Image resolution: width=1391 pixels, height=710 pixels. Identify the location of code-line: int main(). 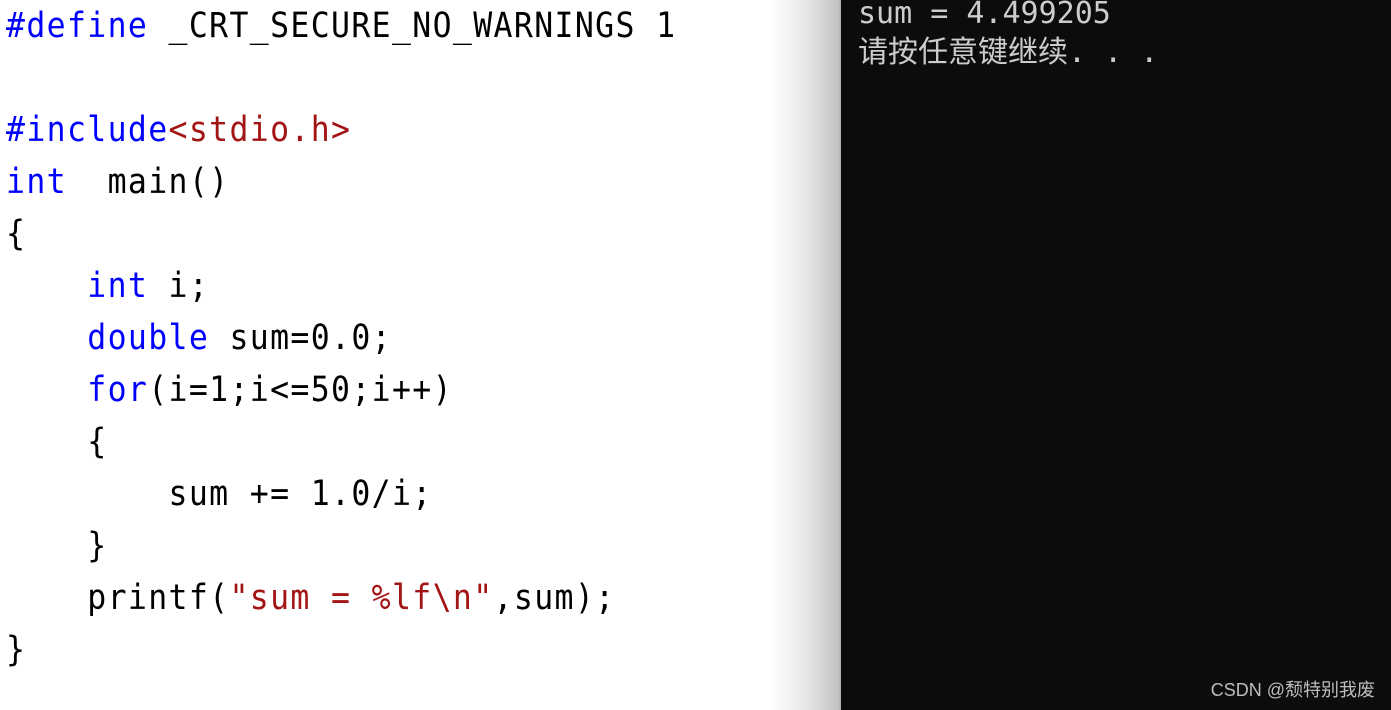
(117, 182).